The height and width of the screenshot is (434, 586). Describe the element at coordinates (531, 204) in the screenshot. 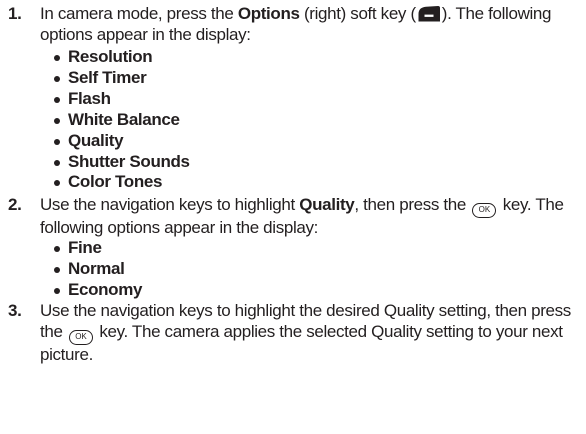

I see `step-text: key. The` at that location.